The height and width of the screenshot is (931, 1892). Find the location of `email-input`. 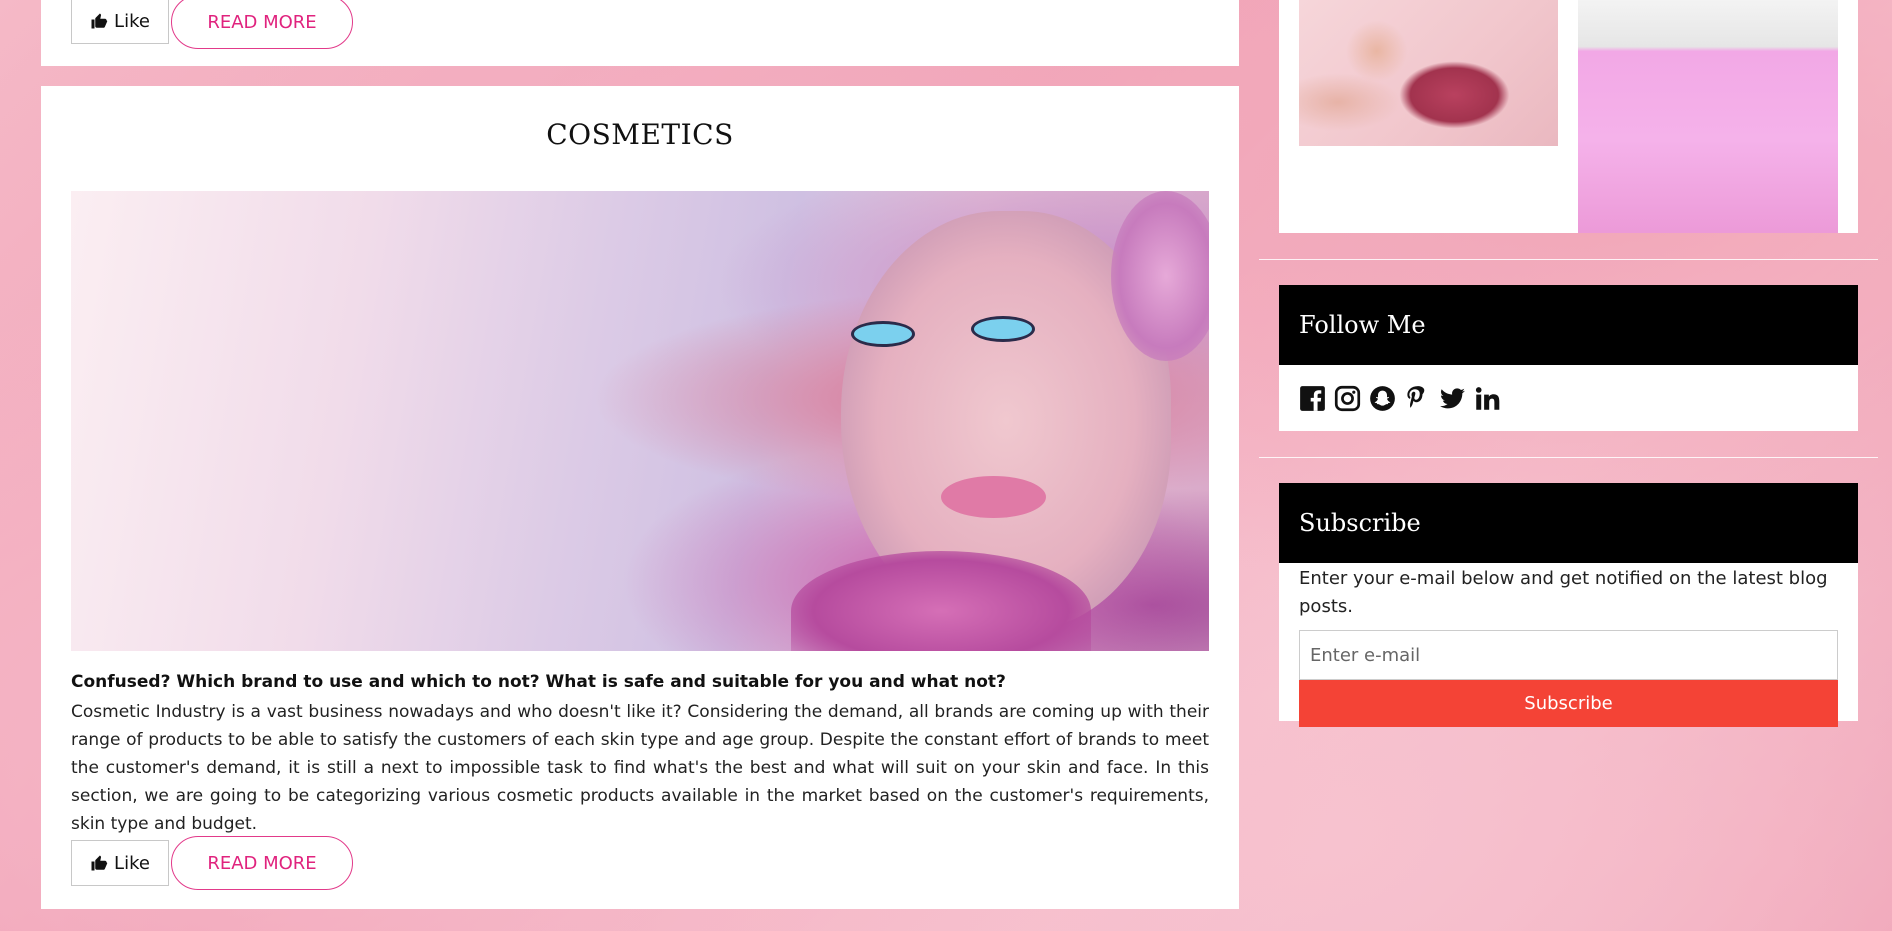

email-input is located at coordinates (1568, 655).